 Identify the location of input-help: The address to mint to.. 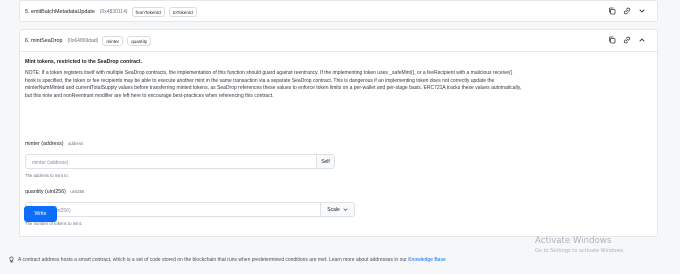
(47, 175).